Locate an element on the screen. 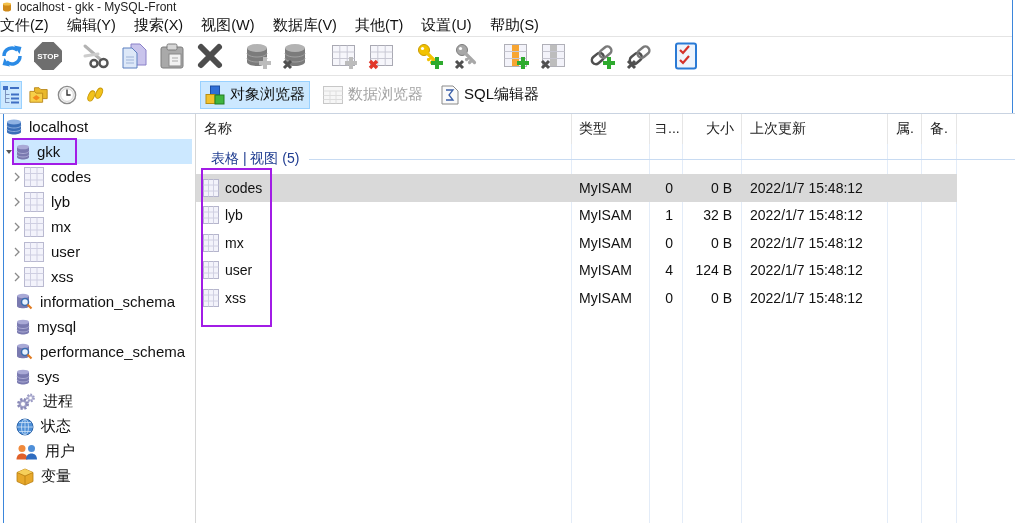 The width and height of the screenshot is (1015, 523). tree-item: 变量 is located at coordinates (103, 476).